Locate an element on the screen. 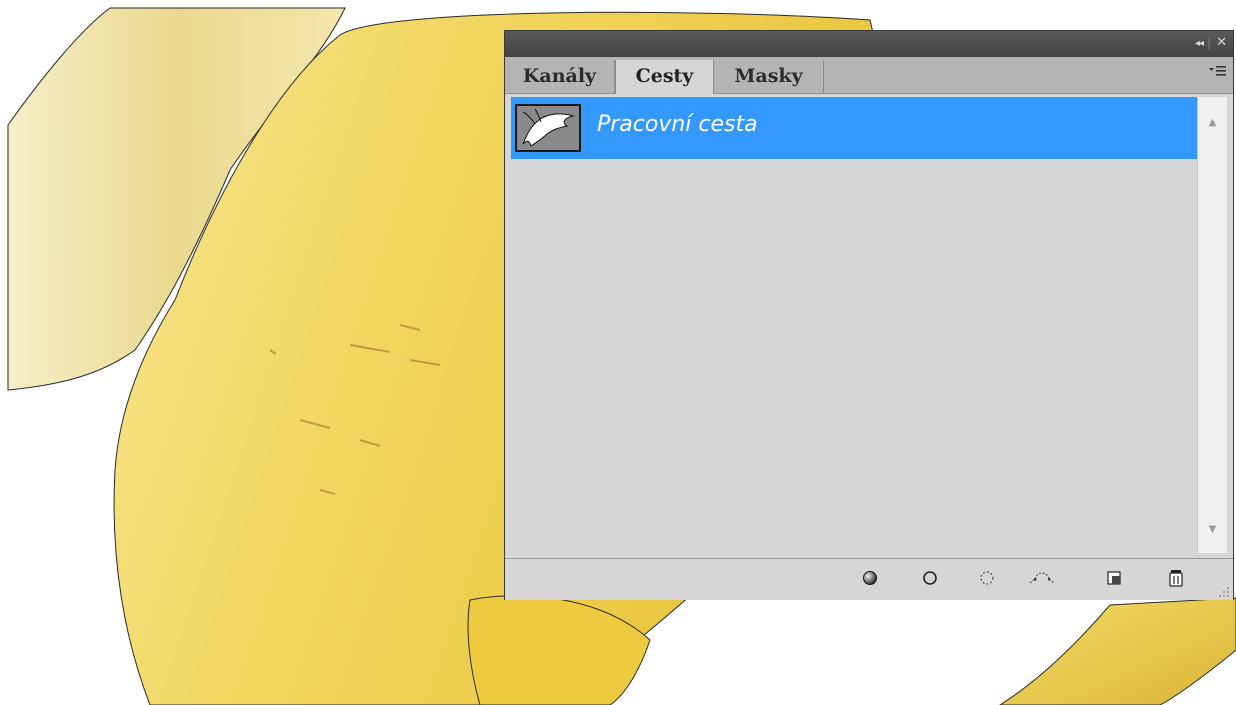  tab-channels: Kanály is located at coordinates (560, 76).